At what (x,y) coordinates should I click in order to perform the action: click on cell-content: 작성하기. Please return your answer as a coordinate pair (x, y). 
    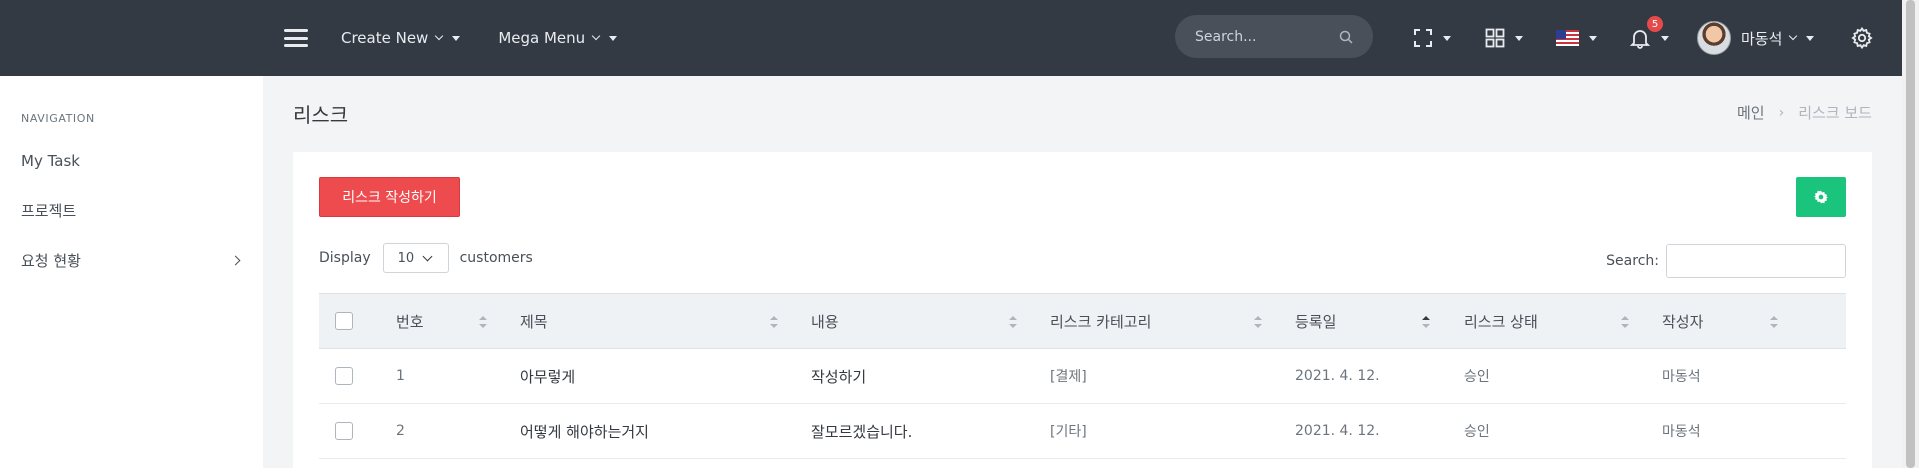
    Looking at the image, I should click on (839, 376).